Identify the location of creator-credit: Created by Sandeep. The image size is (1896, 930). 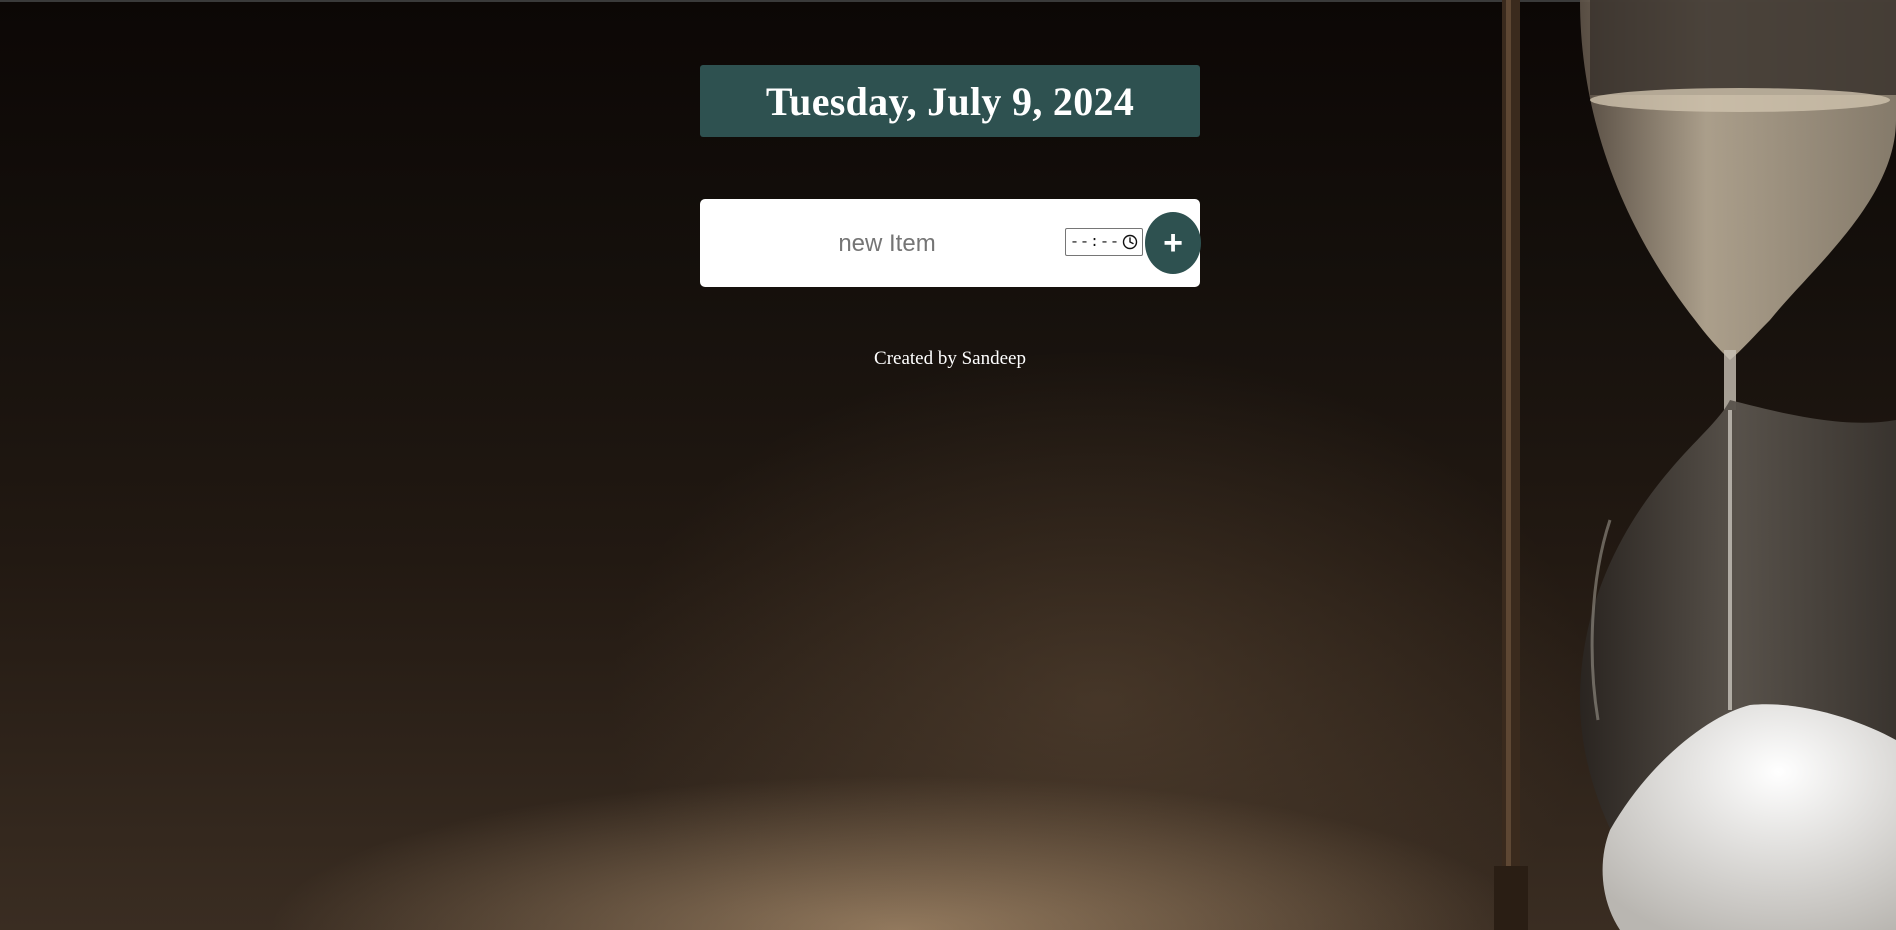
(950, 358).